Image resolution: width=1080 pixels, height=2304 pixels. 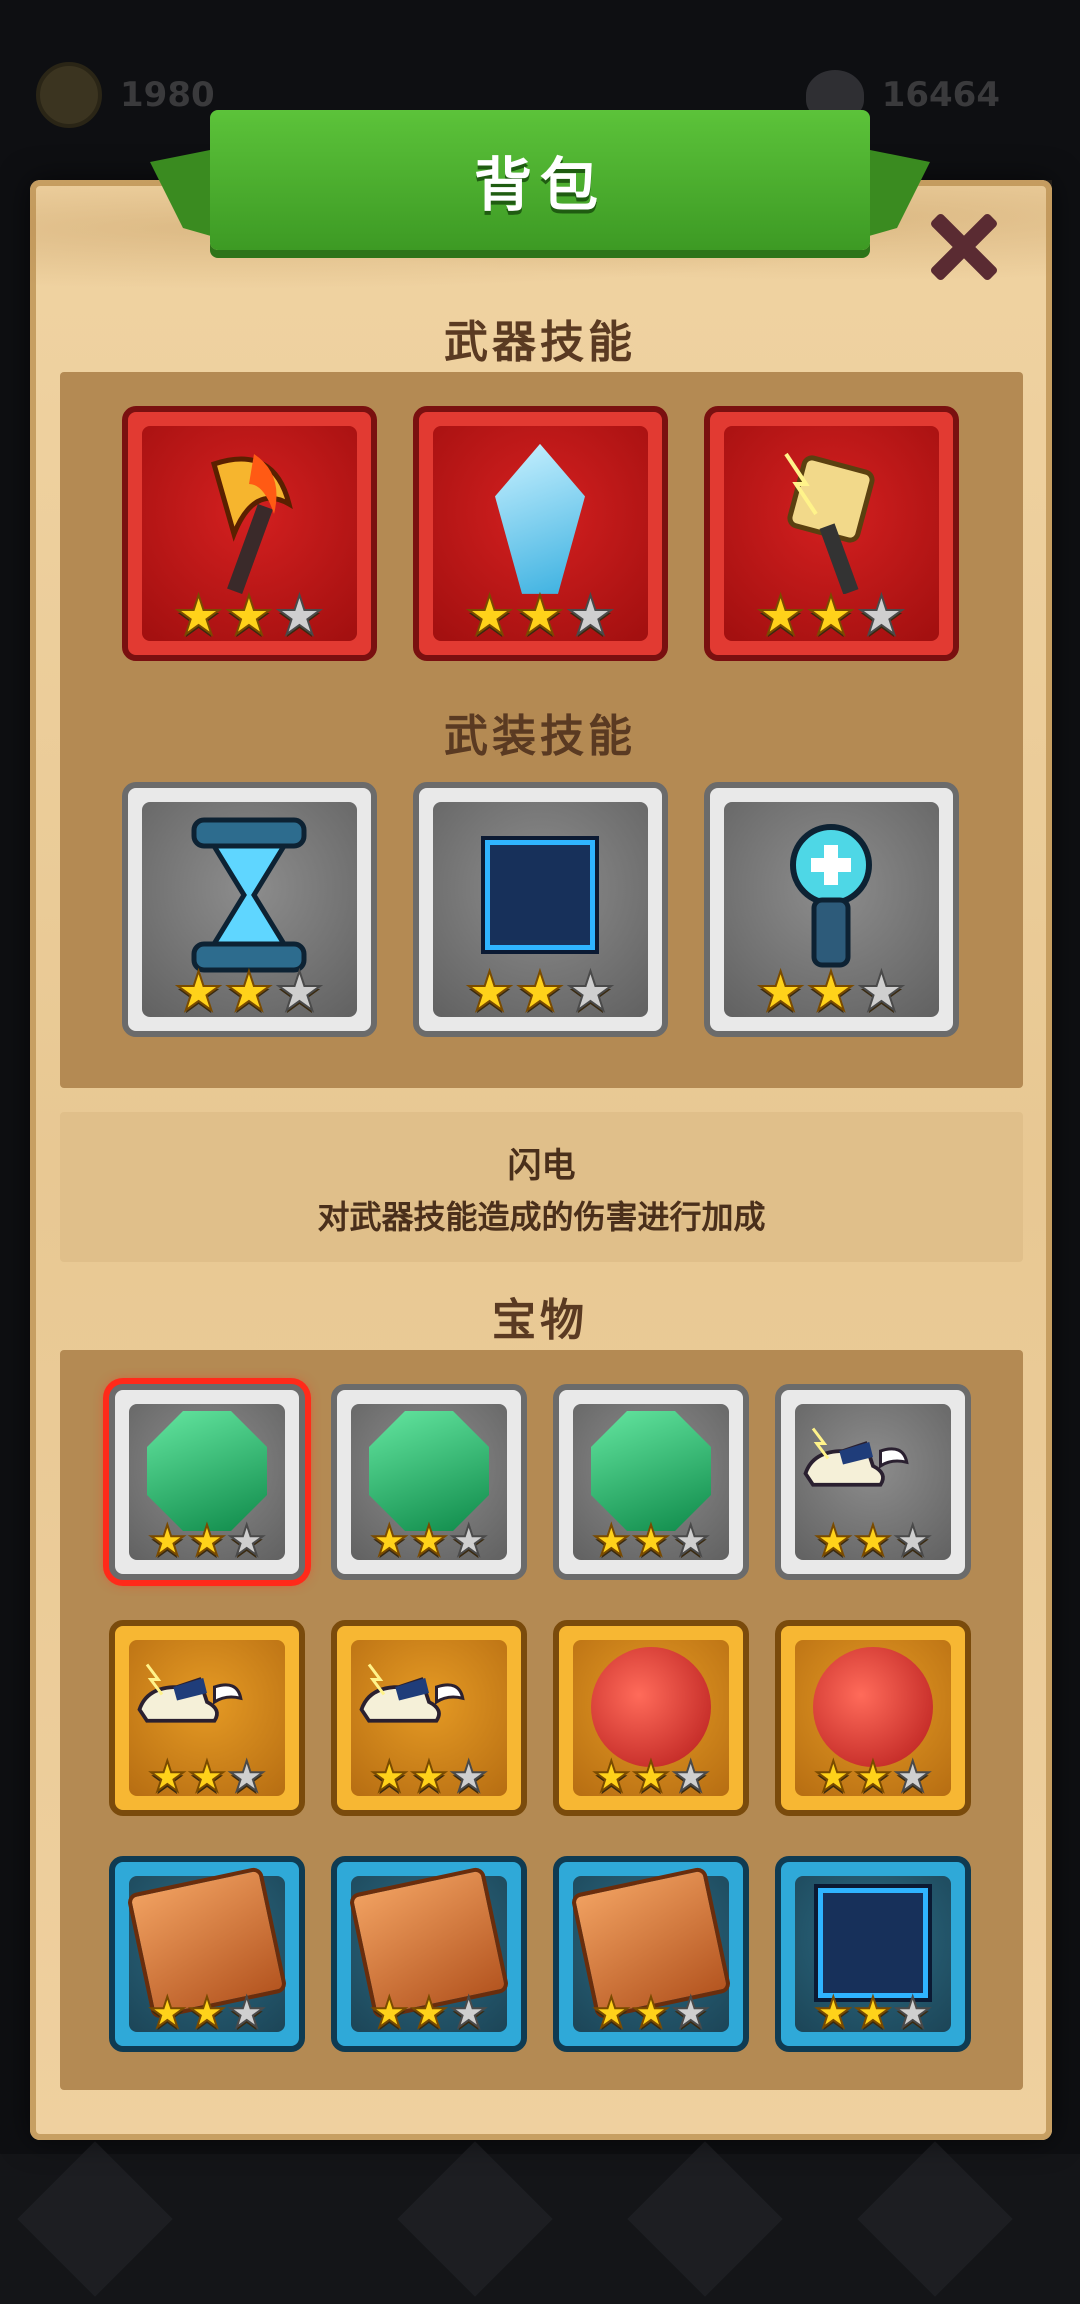 What do you see at coordinates (940, 95) in the screenshot?
I see `skull-count: 16464` at bounding box center [940, 95].